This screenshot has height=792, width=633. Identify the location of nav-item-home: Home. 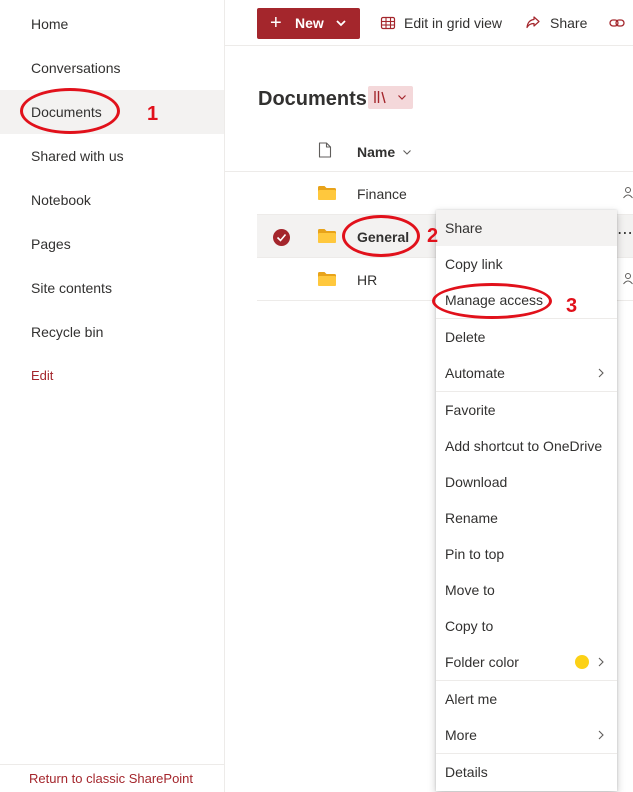
(112, 24).